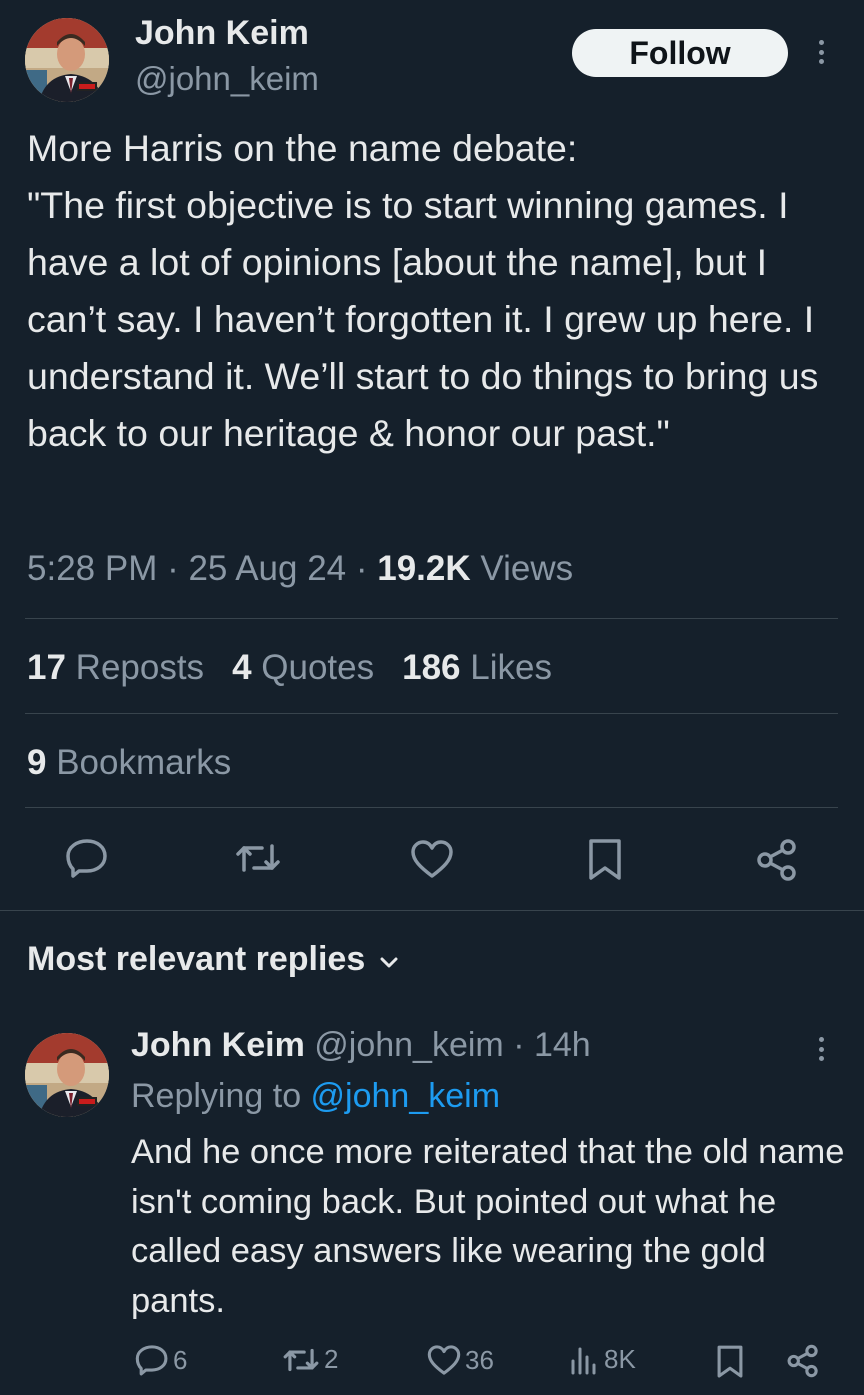 The height and width of the screenshot is (1395, 864). What do you see at coordinates (67, 60) in the screenshot?
I see `author-avatar` at bounding box center [67, 60].